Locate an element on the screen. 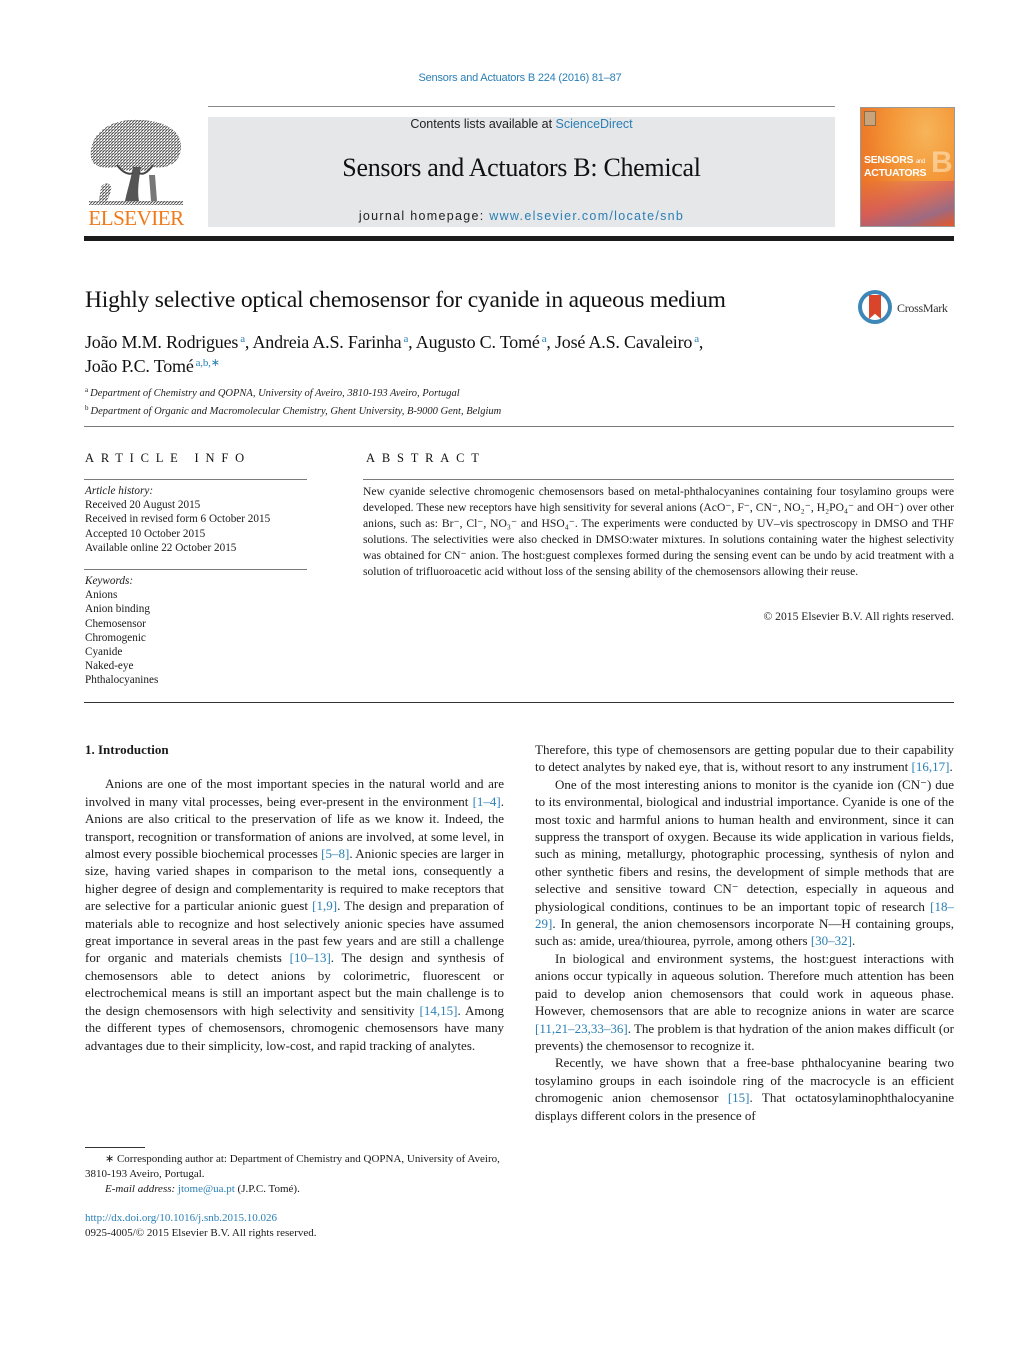 The width and height of the screenshot is (1020, 1351). keyword: Phthalocyanines is located at coordinates (122, 680).